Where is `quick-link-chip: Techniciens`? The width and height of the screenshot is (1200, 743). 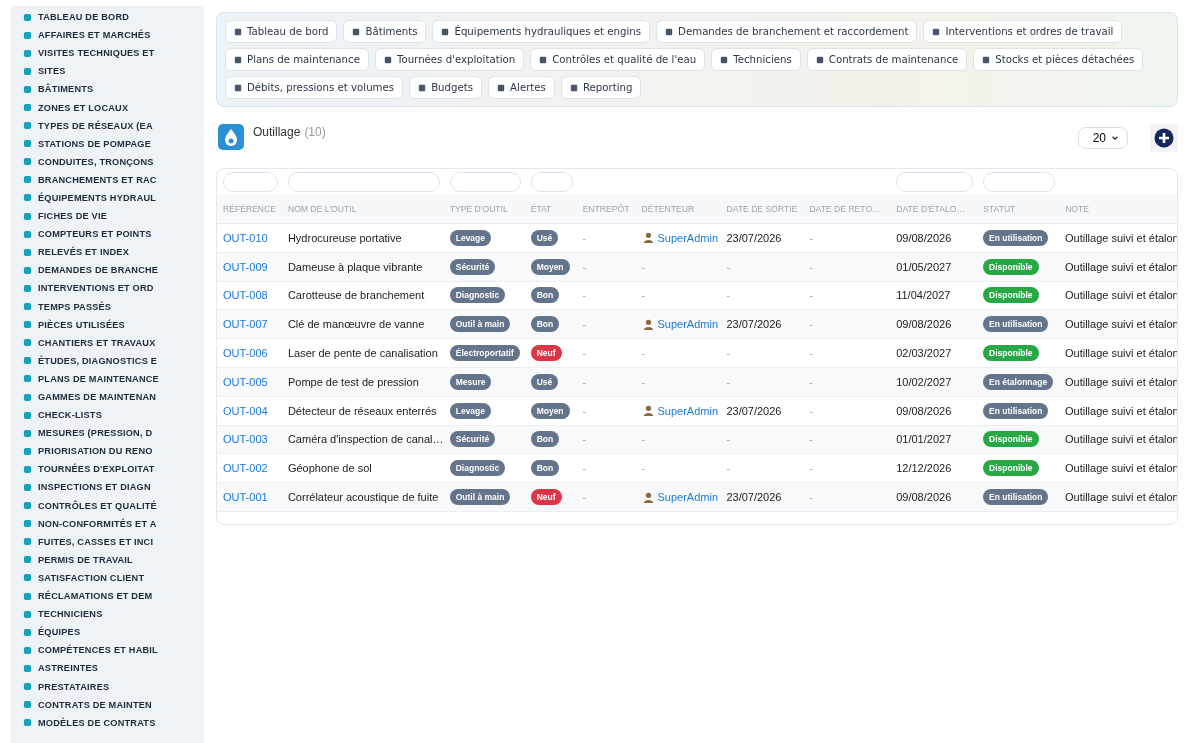 quick-link-chip: Techniciens is located at coordinates (756, 59).